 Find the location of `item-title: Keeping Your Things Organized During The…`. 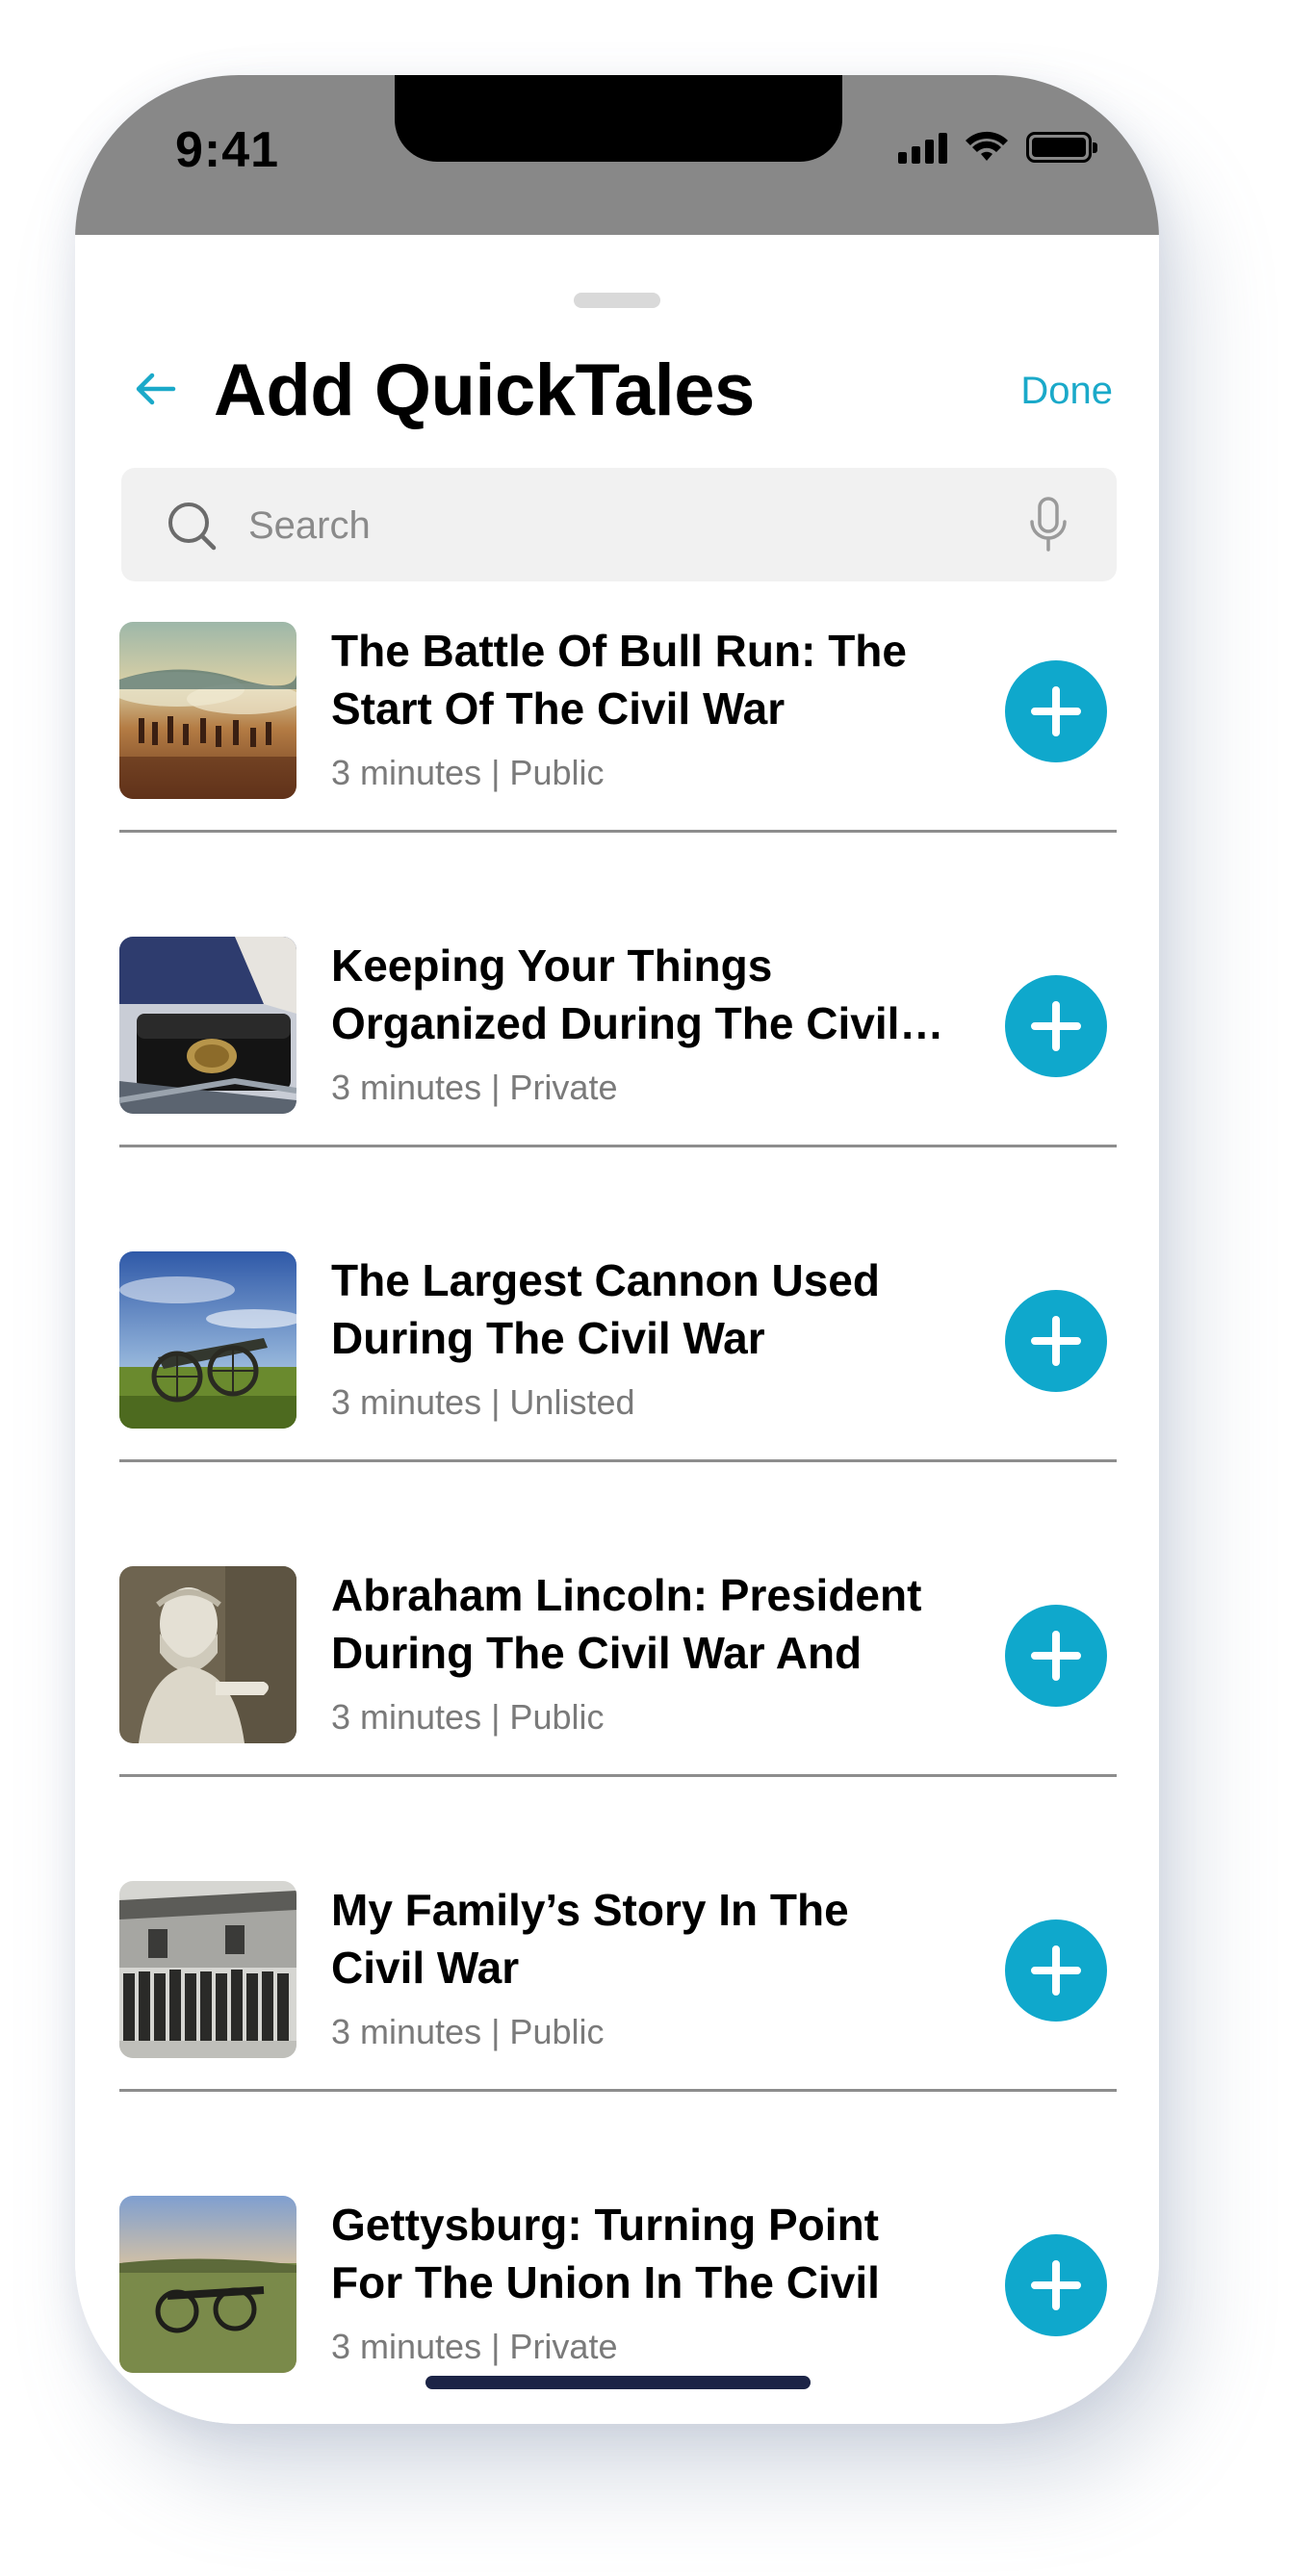

item-title: Keeping Your Things Organized During The… is located at coordinates (638, 994).